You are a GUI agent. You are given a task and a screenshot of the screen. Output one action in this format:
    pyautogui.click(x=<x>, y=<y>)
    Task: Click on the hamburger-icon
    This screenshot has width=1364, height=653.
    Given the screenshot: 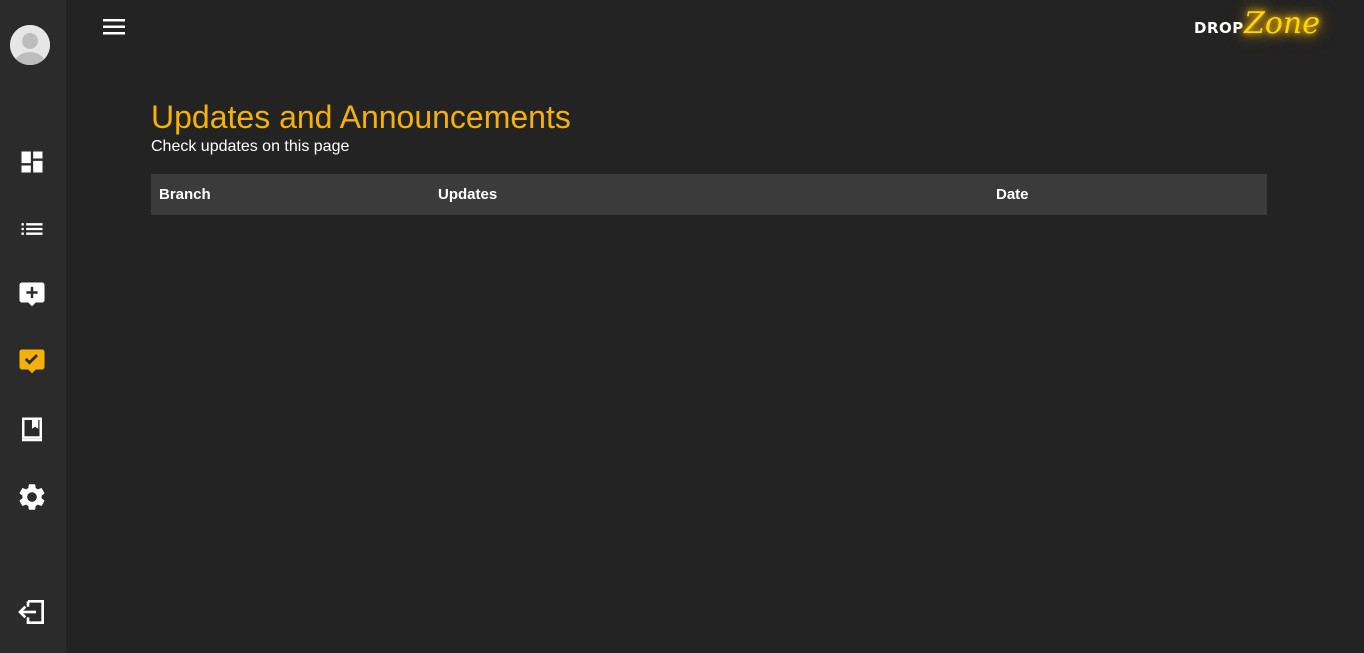 What is the action you would take?
    pyautogui.click(x=114, y=27)
    